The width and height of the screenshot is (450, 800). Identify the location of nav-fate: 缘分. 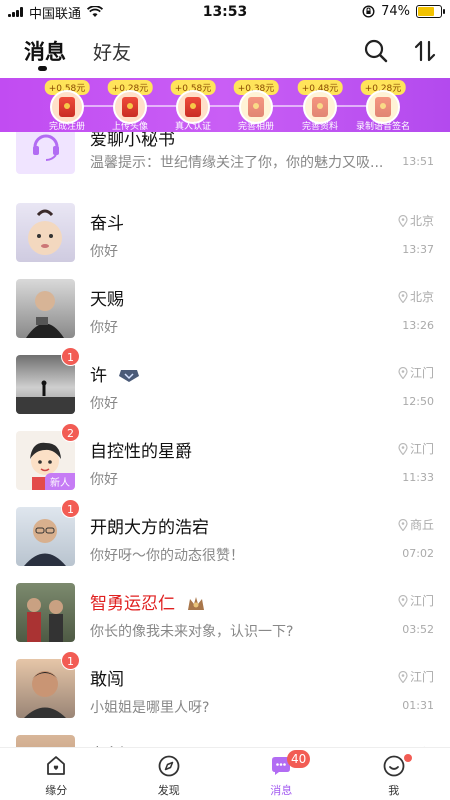
(56, 774).